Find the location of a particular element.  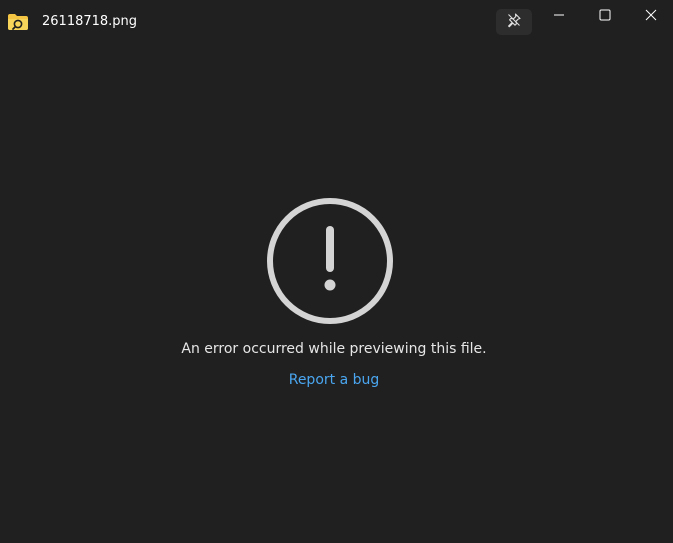

unpin-button is located at coordinates (514, 22).